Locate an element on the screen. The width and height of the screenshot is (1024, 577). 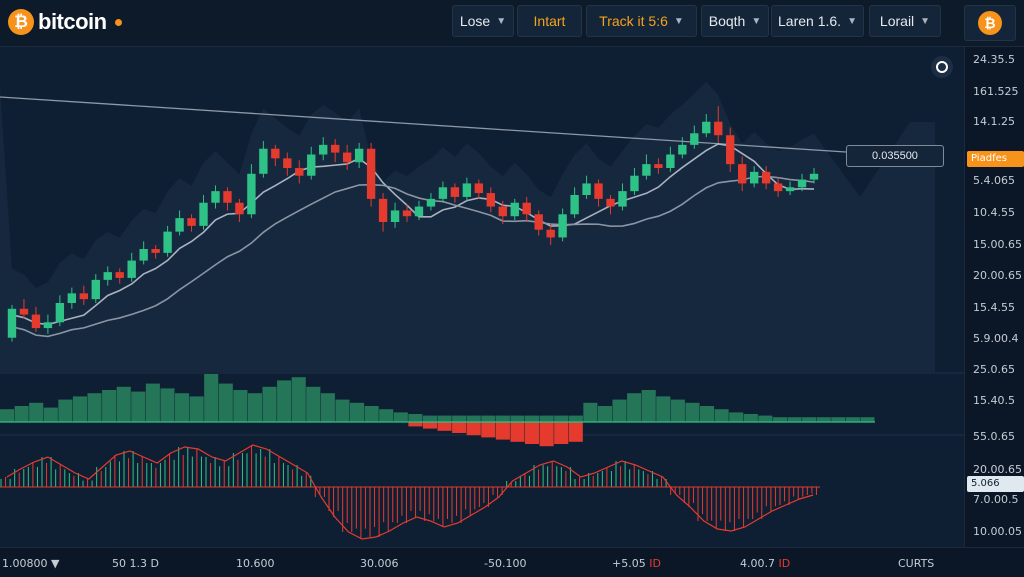
app-logo: ₿ bitcoin is located at coordinates (65, 22).